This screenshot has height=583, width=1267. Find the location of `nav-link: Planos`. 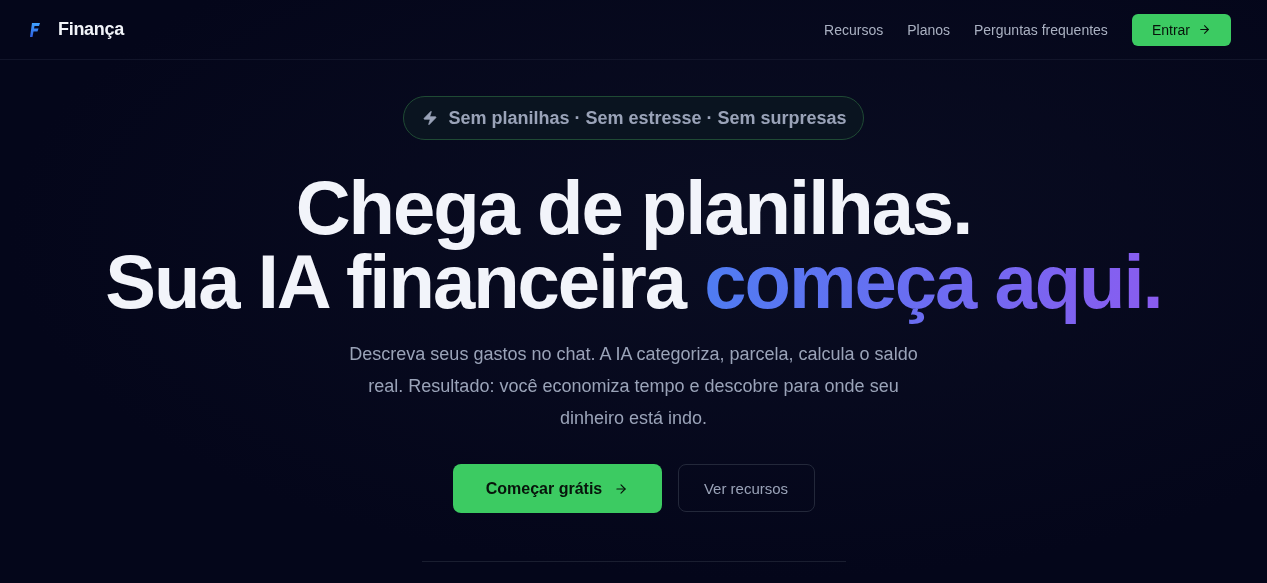

nav-link: Planos is located at coordinates (928, 29).